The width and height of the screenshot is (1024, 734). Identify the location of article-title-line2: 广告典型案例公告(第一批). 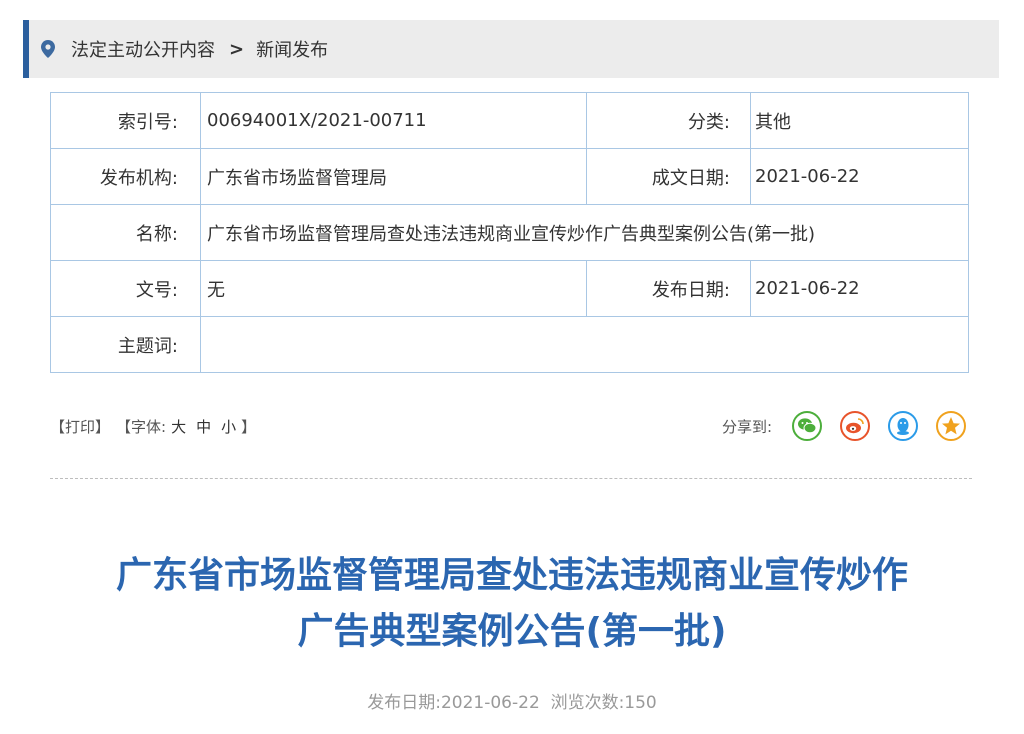
(512, 631).